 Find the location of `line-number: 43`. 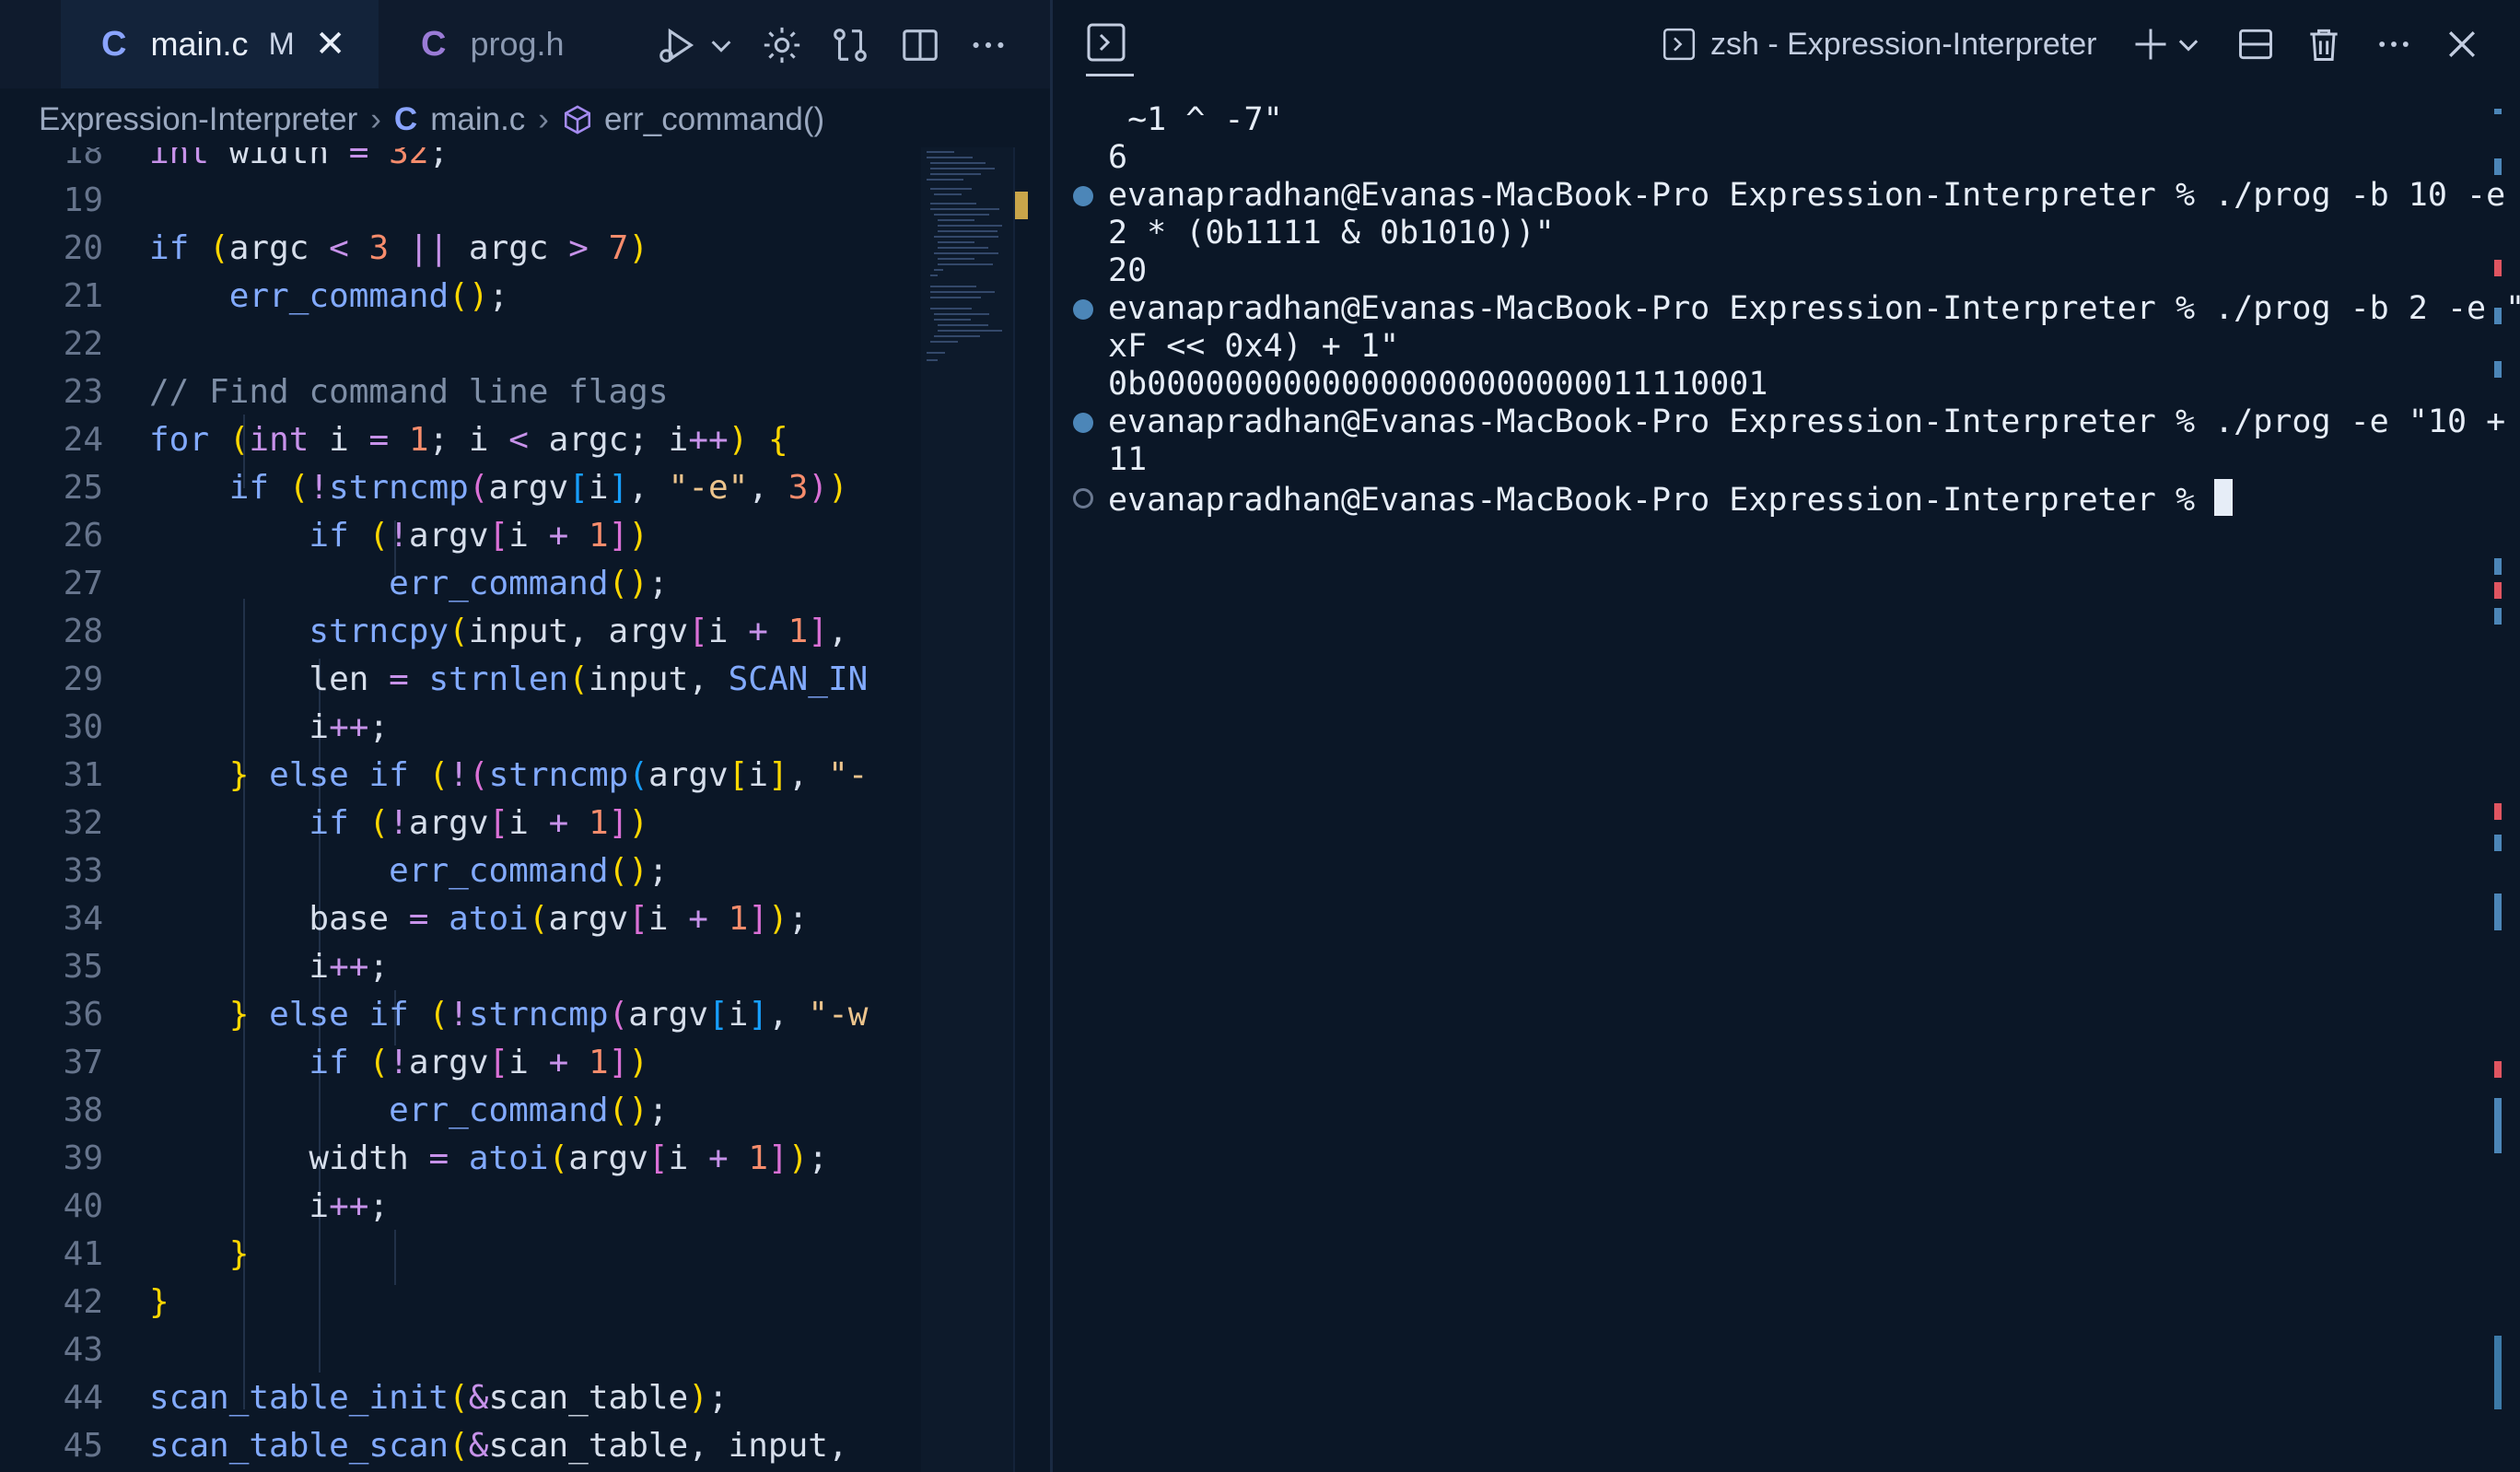

line-number: 43 is located at coordinates (83, 1350).